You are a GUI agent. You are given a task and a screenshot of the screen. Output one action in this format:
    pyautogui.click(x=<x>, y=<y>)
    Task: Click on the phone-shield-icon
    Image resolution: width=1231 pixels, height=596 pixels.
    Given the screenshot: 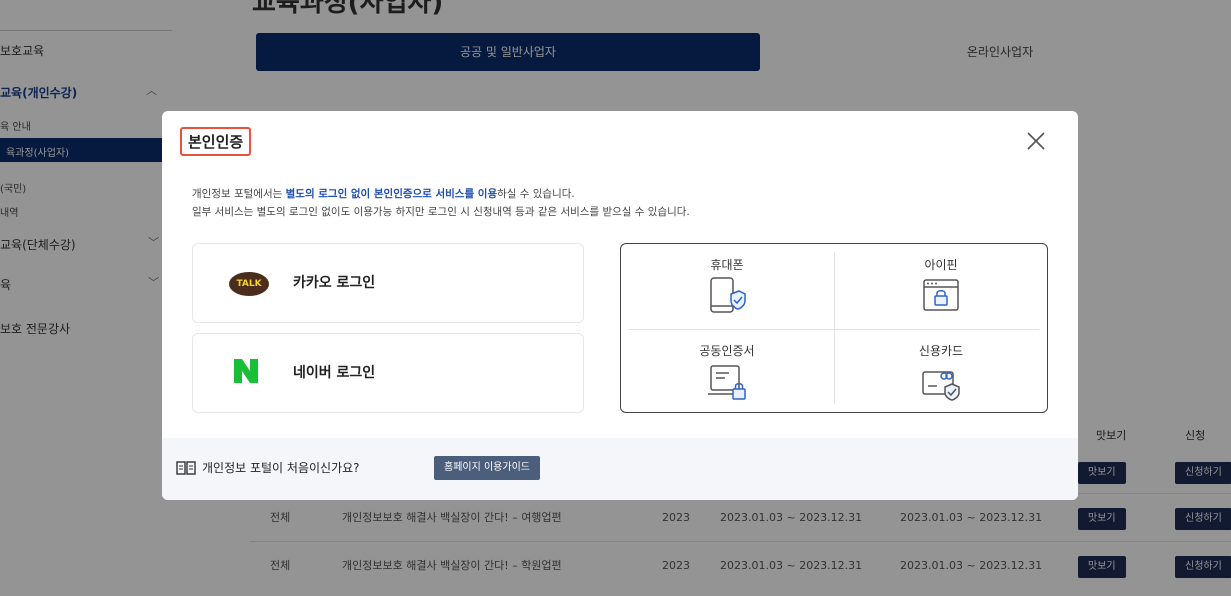 What is the action you would take?
    pyautogui.click(x=728, y=295)
    